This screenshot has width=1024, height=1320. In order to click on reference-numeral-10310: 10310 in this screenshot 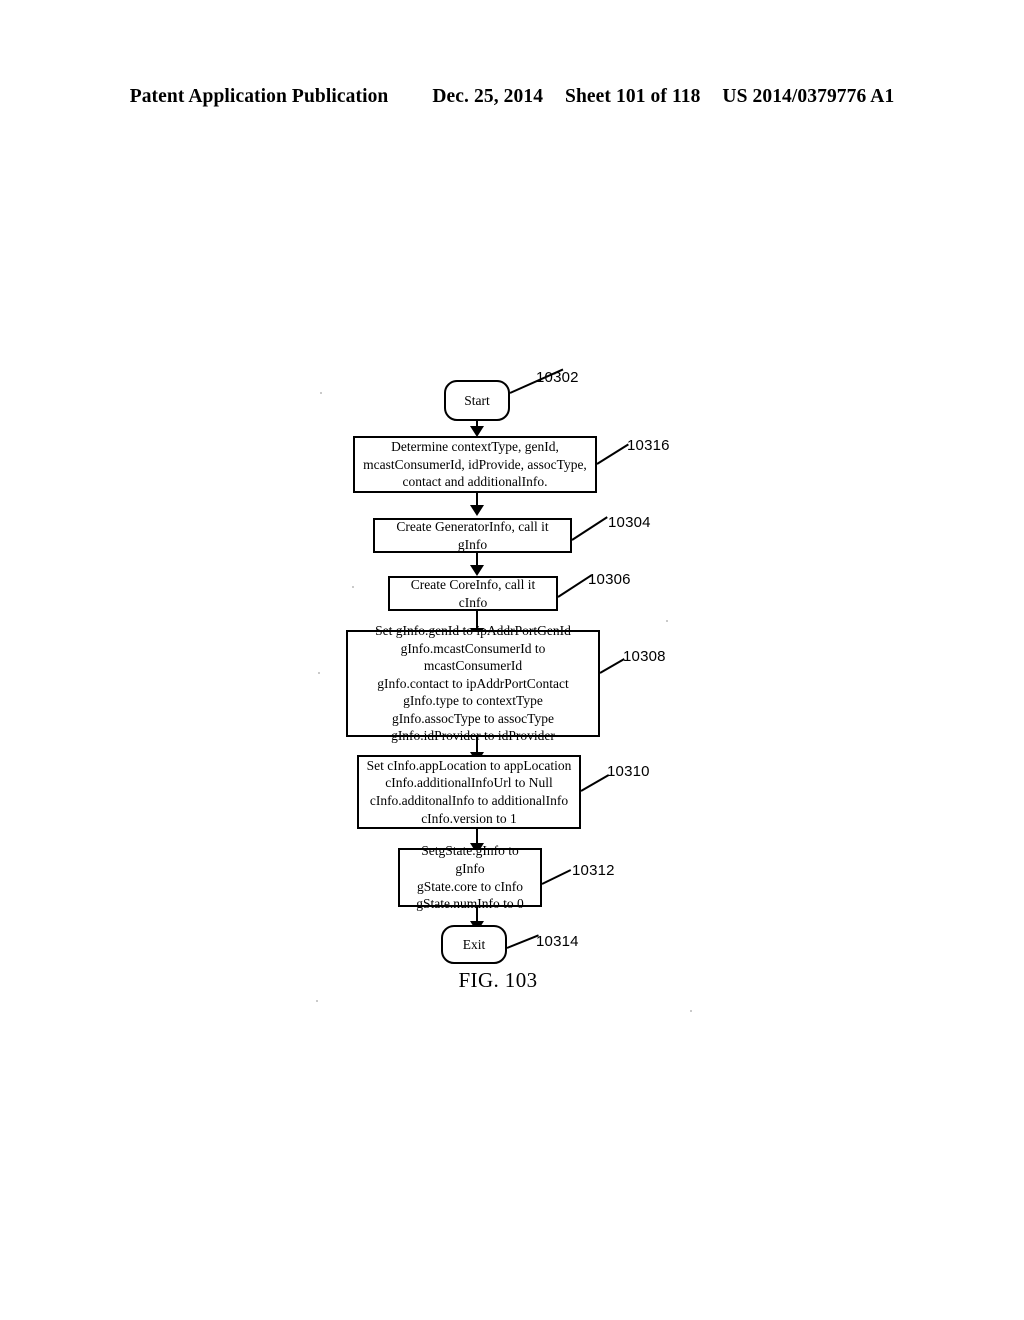, I will do `click(628, 771)`.